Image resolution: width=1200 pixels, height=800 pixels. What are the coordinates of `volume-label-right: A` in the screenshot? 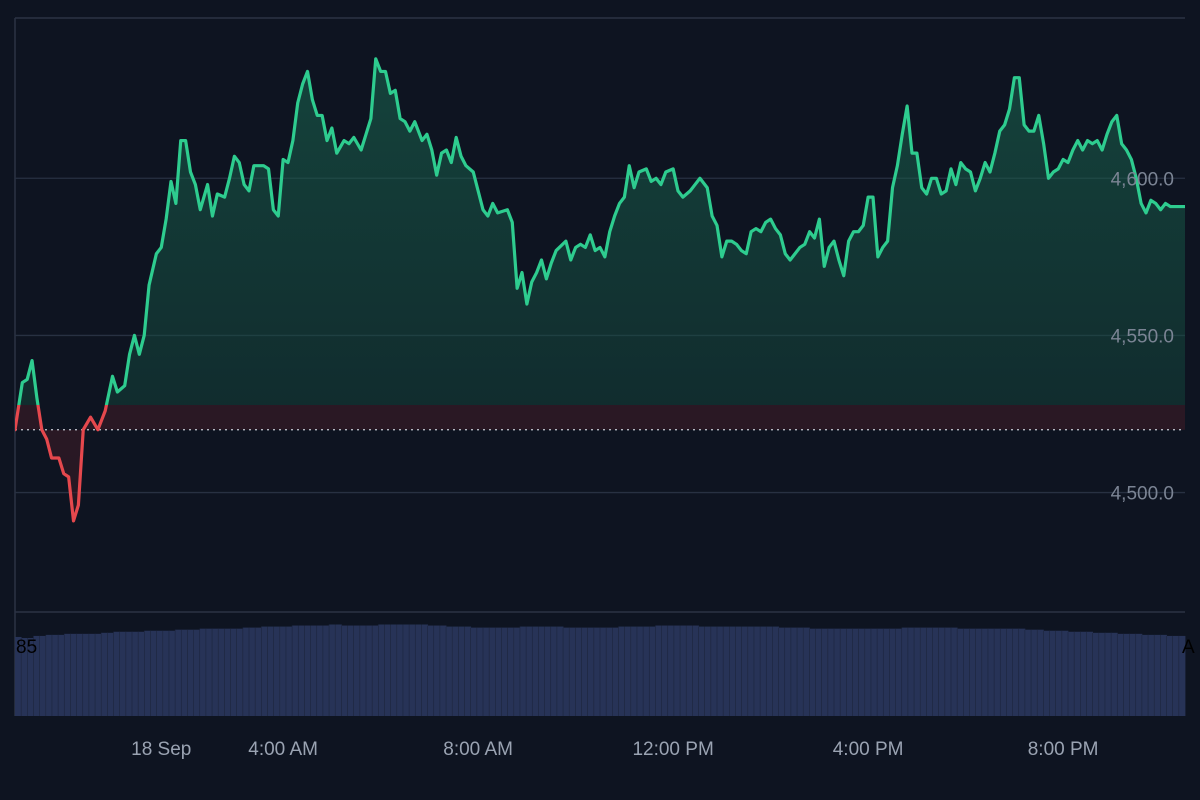 It's located at (1188, 647).